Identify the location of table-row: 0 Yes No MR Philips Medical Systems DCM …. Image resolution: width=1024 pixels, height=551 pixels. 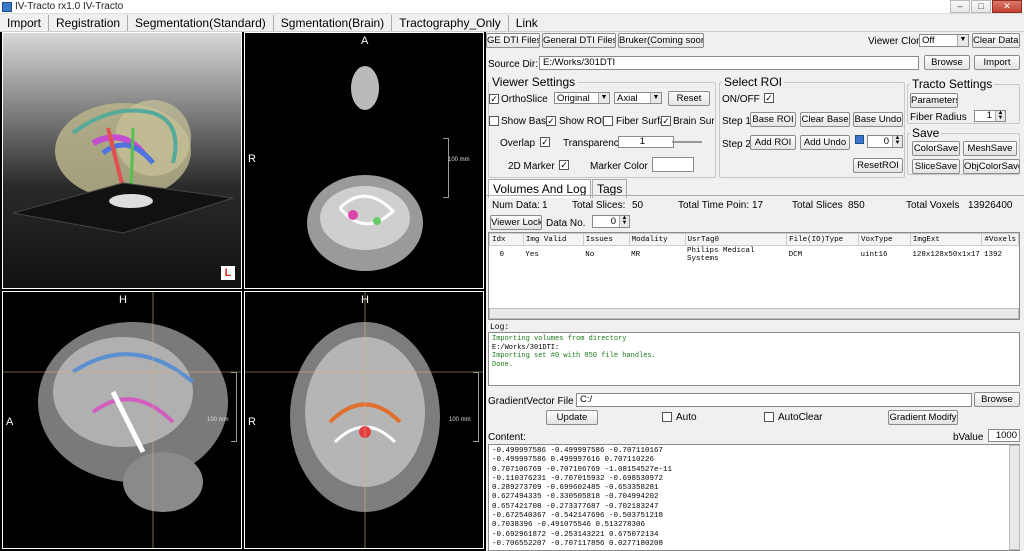
(754, 255).